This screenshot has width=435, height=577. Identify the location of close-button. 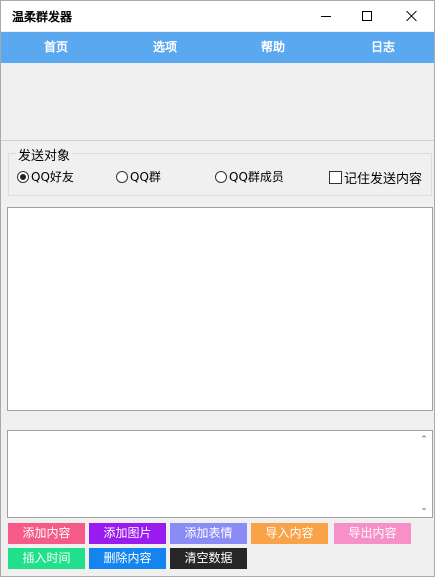
(412, 16).